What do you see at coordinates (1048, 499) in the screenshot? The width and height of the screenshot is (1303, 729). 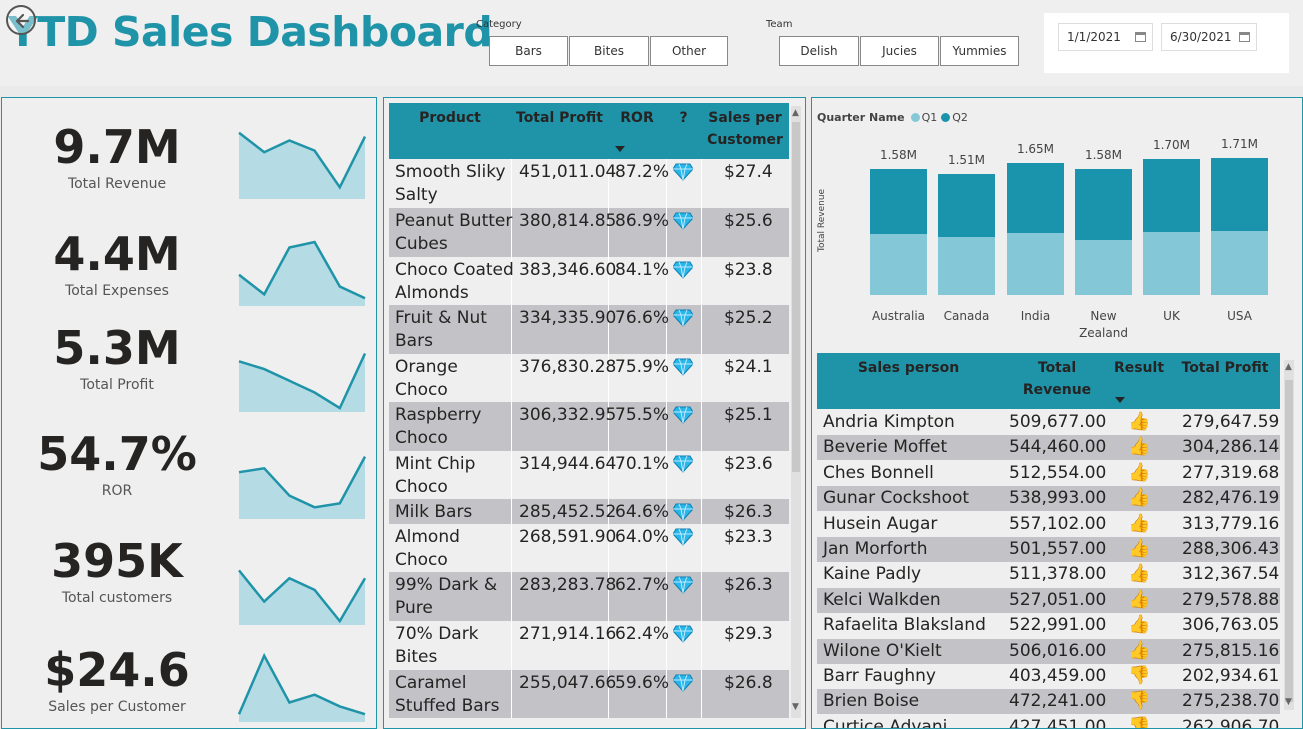 I see `salesperson-row: Gunar Cockshoot 538,993.00 👍 282,476.19` at bounding box center [1048, 499].